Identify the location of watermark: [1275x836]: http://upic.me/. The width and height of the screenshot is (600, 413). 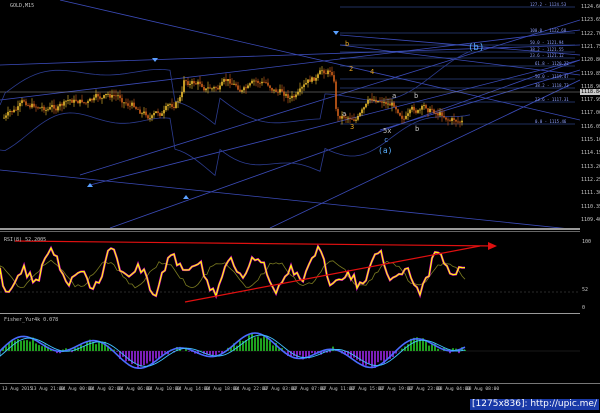
(534, 404).